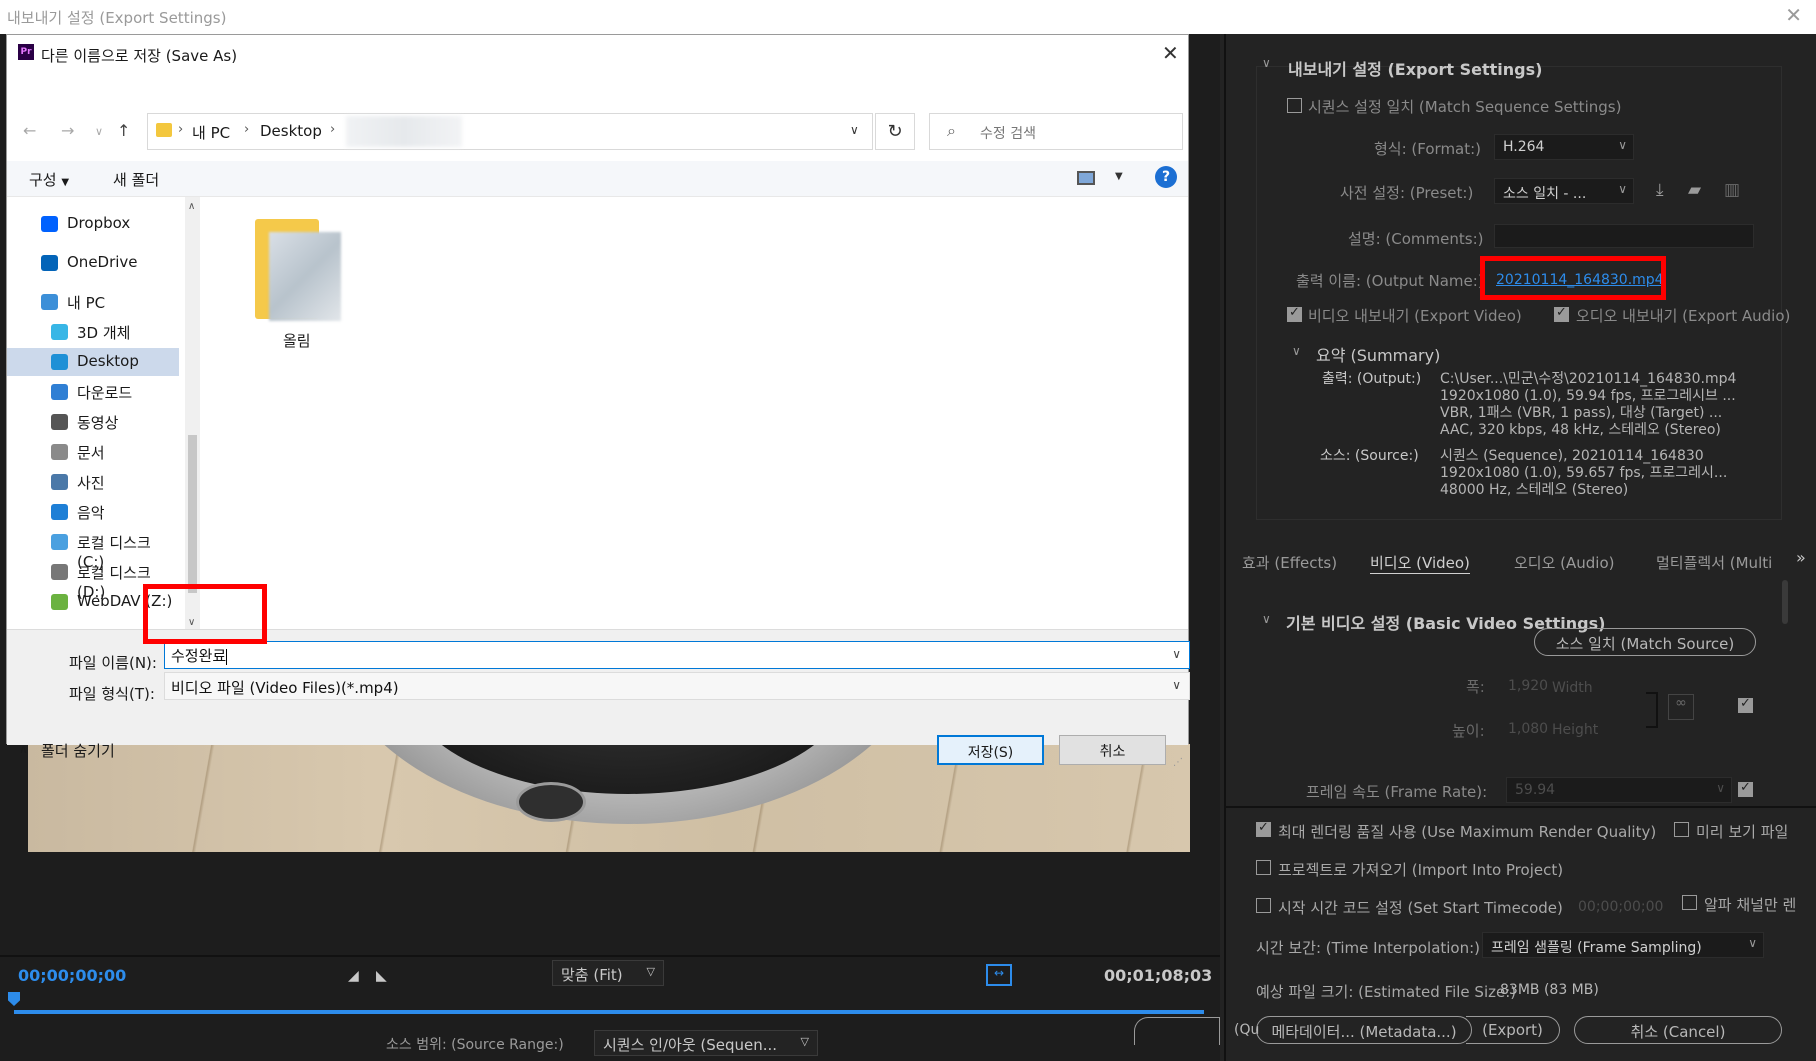 The height and width of the screenshot is (1061, 1816). Describe the element at coordinates (1178, 762) in the screenshot. I see `resize-grip-icon: ⋰` at that location.